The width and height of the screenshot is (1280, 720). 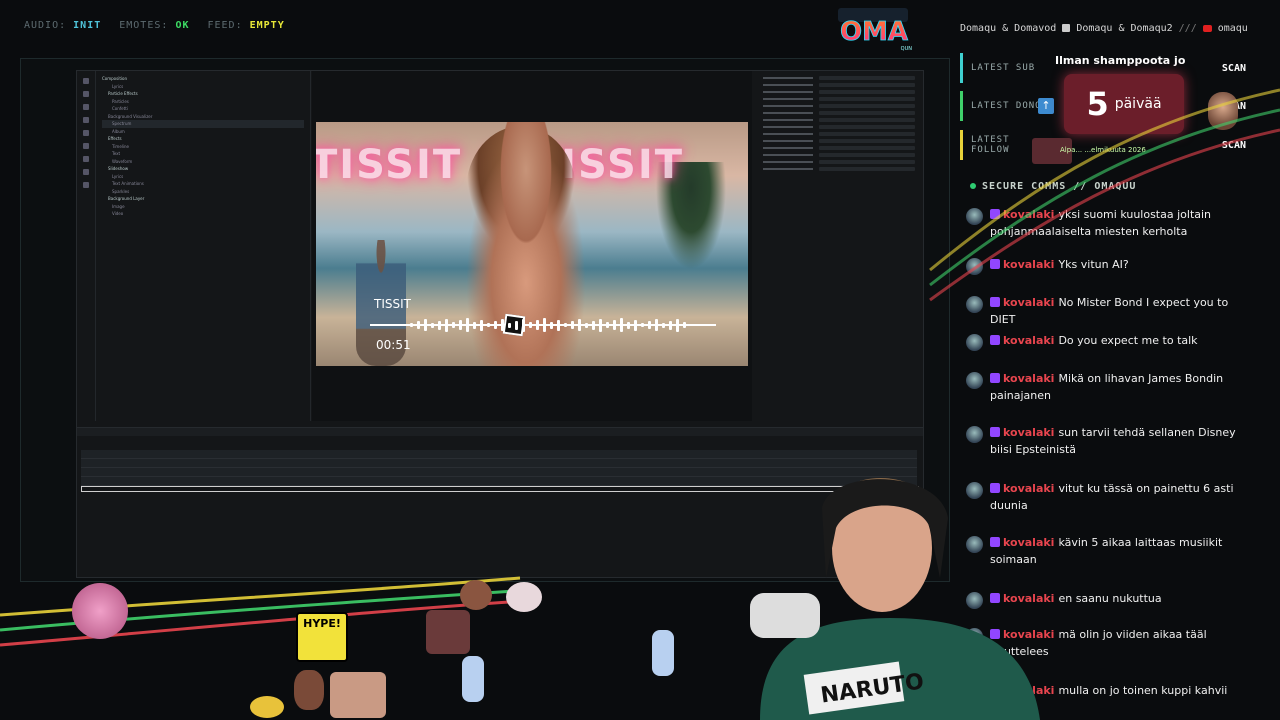 What do you see at coordinates (203, 162) in the screenshot?
I see `layer-item: Waveform` at bounding box center [203, 162].